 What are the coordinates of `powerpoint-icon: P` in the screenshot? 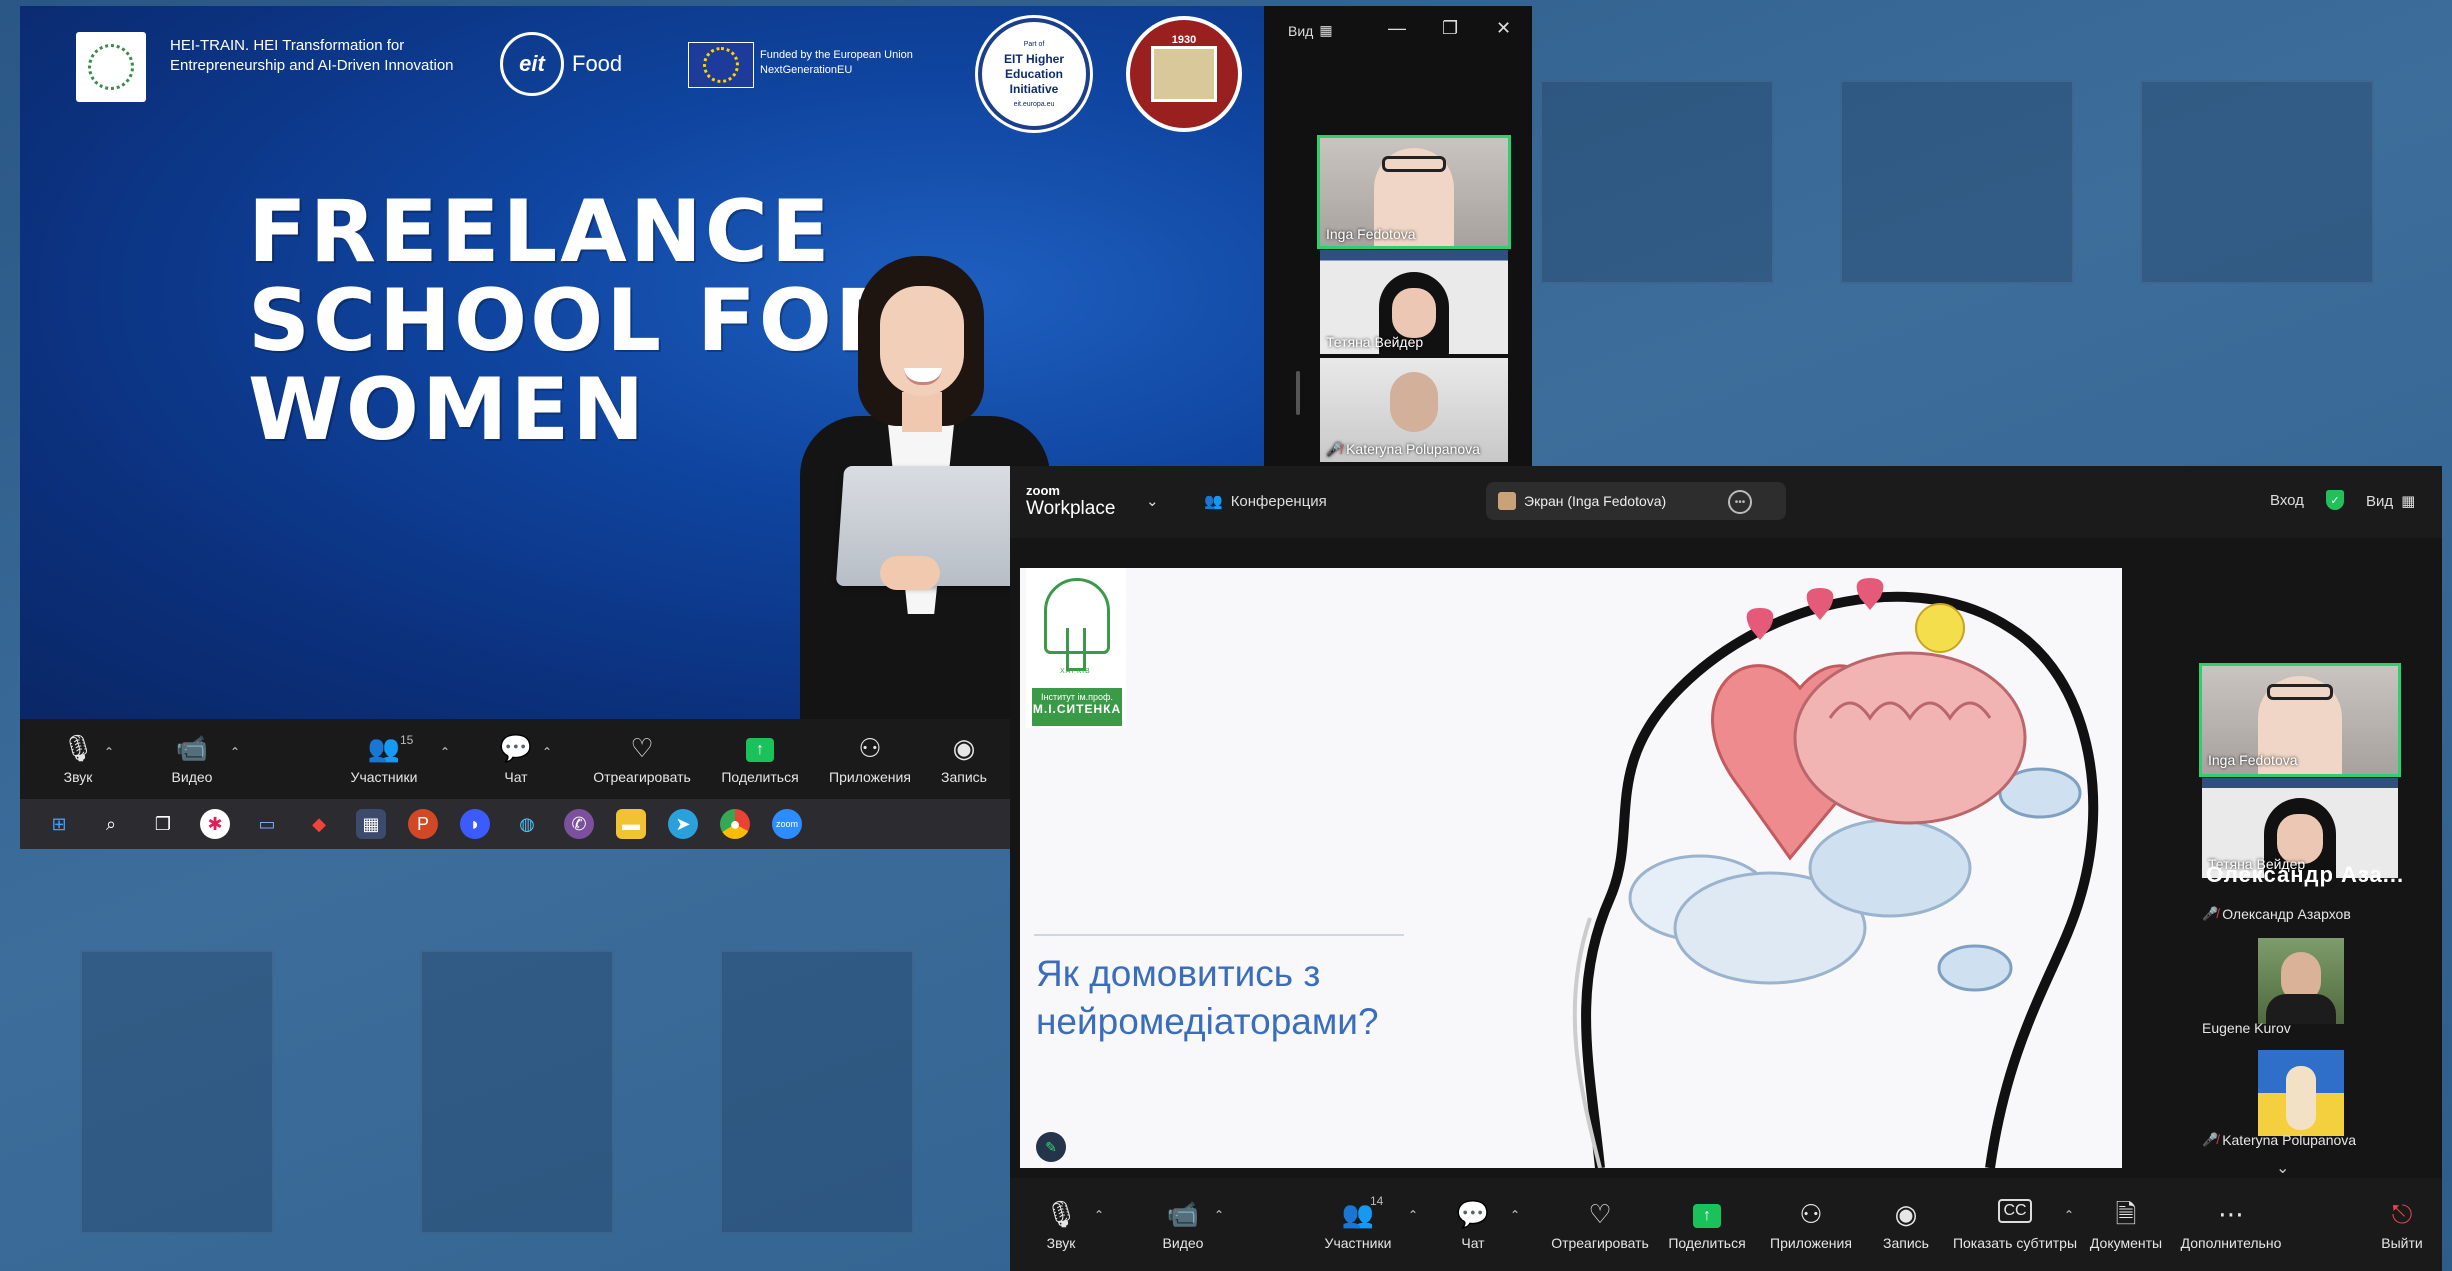 It's located at (423, 824).